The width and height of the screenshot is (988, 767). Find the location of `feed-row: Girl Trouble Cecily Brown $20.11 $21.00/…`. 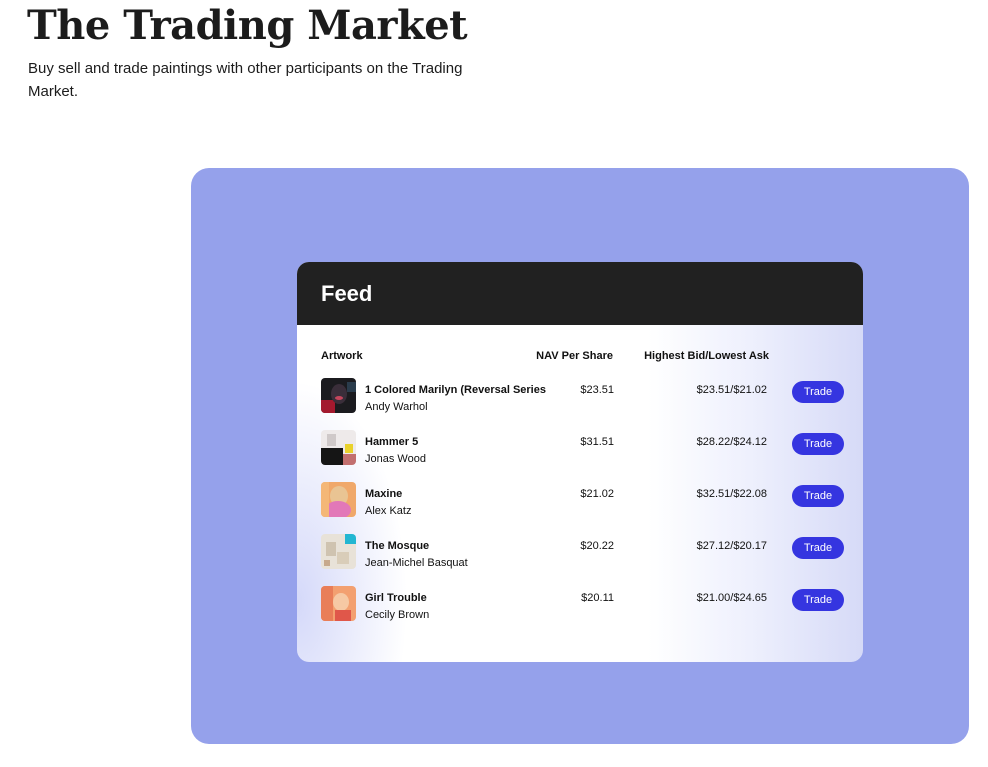

feed-row: Girl Trouble Cecily Brown $20.11 $21.00/… is located at coordinates (580, 612).